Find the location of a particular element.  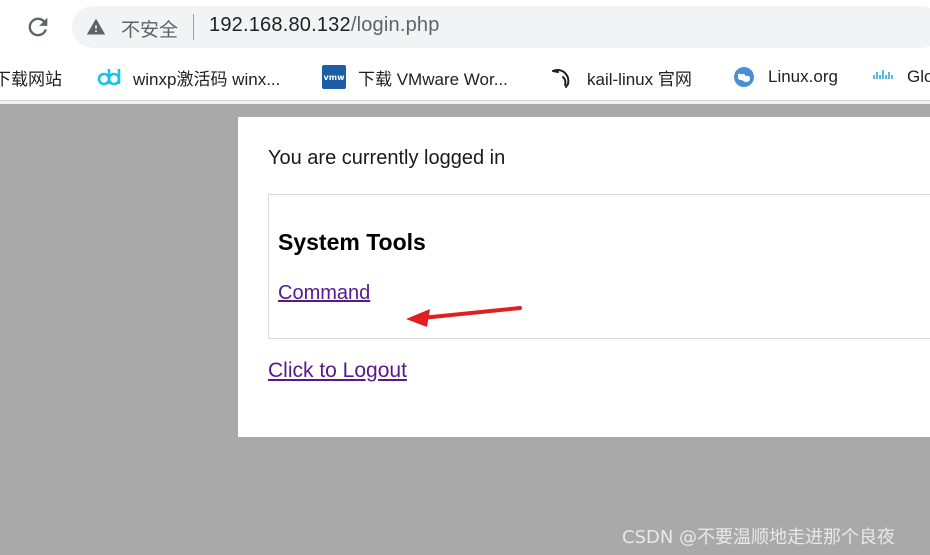

bookmark-cisco: Glo is located at coordinates (900, 77).